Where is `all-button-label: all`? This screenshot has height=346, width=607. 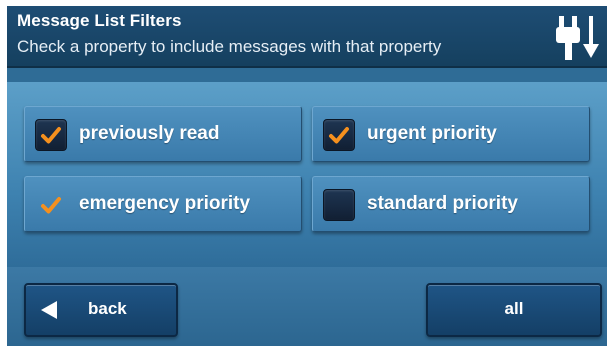
all-button-label: all is located at coordinates (514, 308).